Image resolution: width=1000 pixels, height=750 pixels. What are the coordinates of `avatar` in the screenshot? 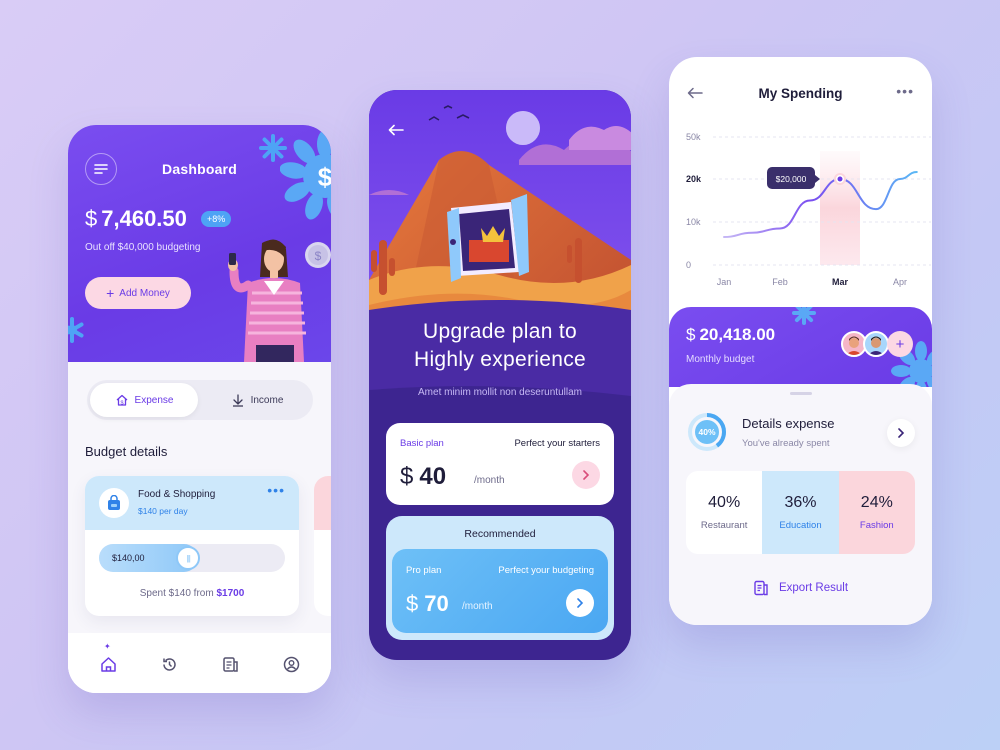 It's located at (876, 344).